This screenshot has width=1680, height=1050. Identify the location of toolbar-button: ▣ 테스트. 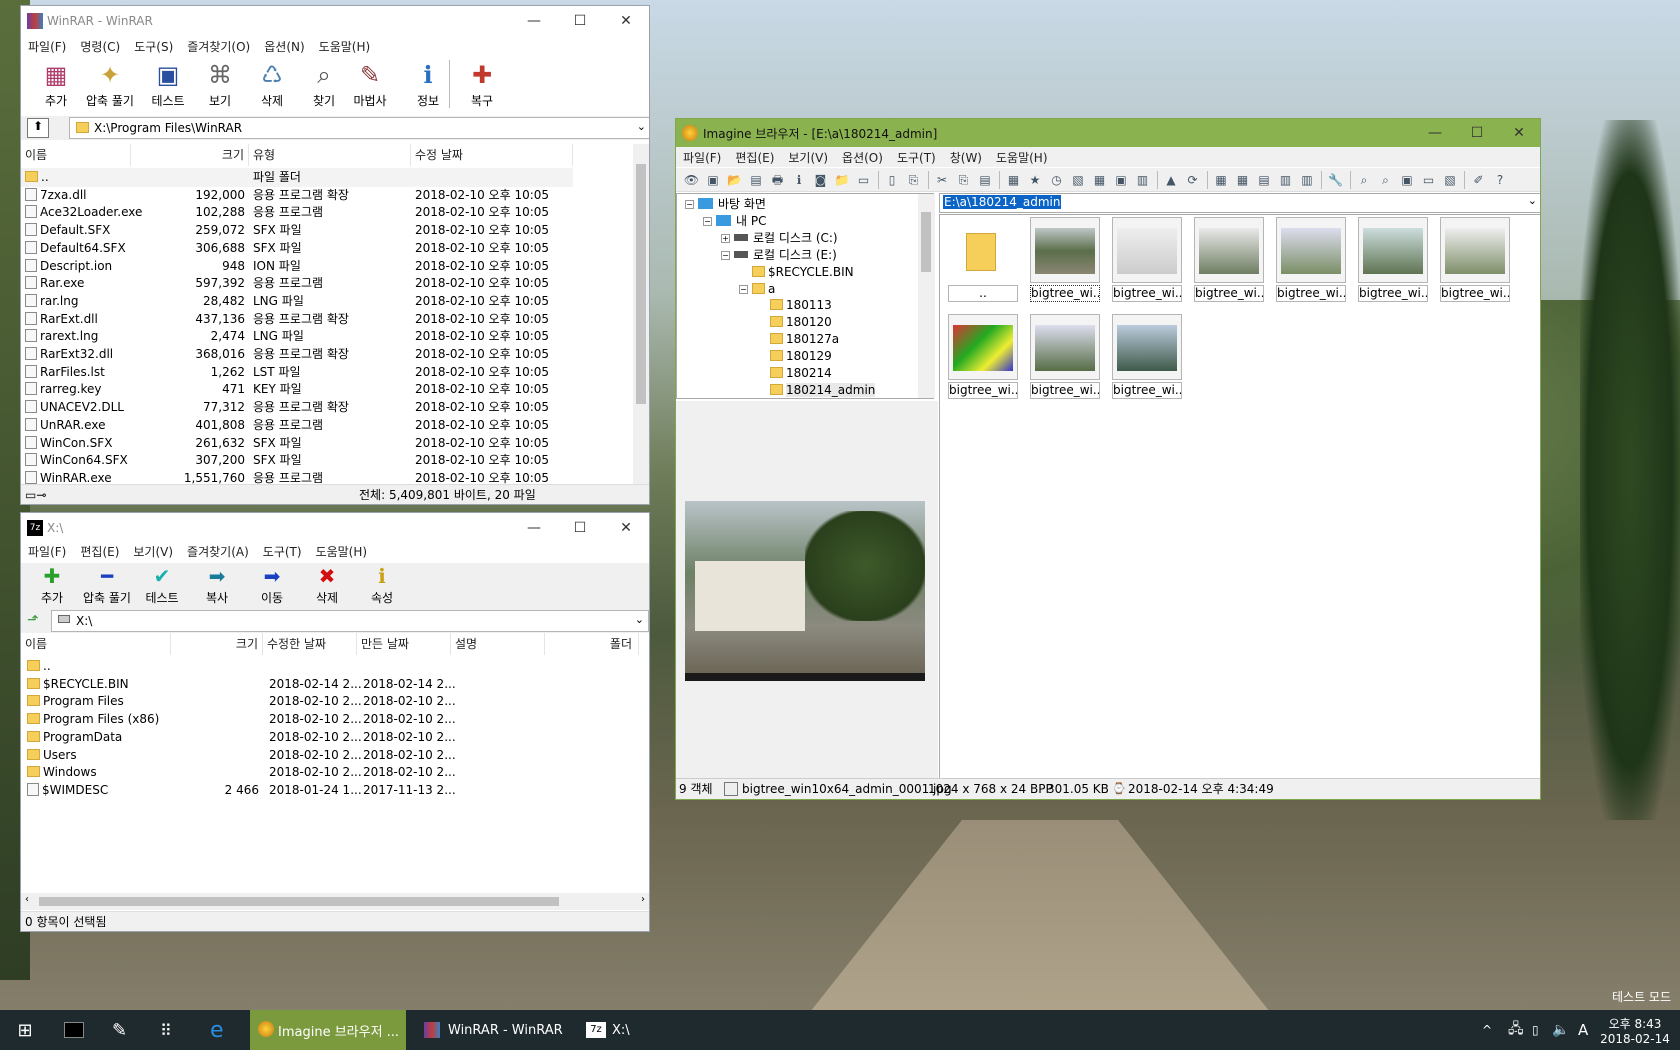
(168, 83).